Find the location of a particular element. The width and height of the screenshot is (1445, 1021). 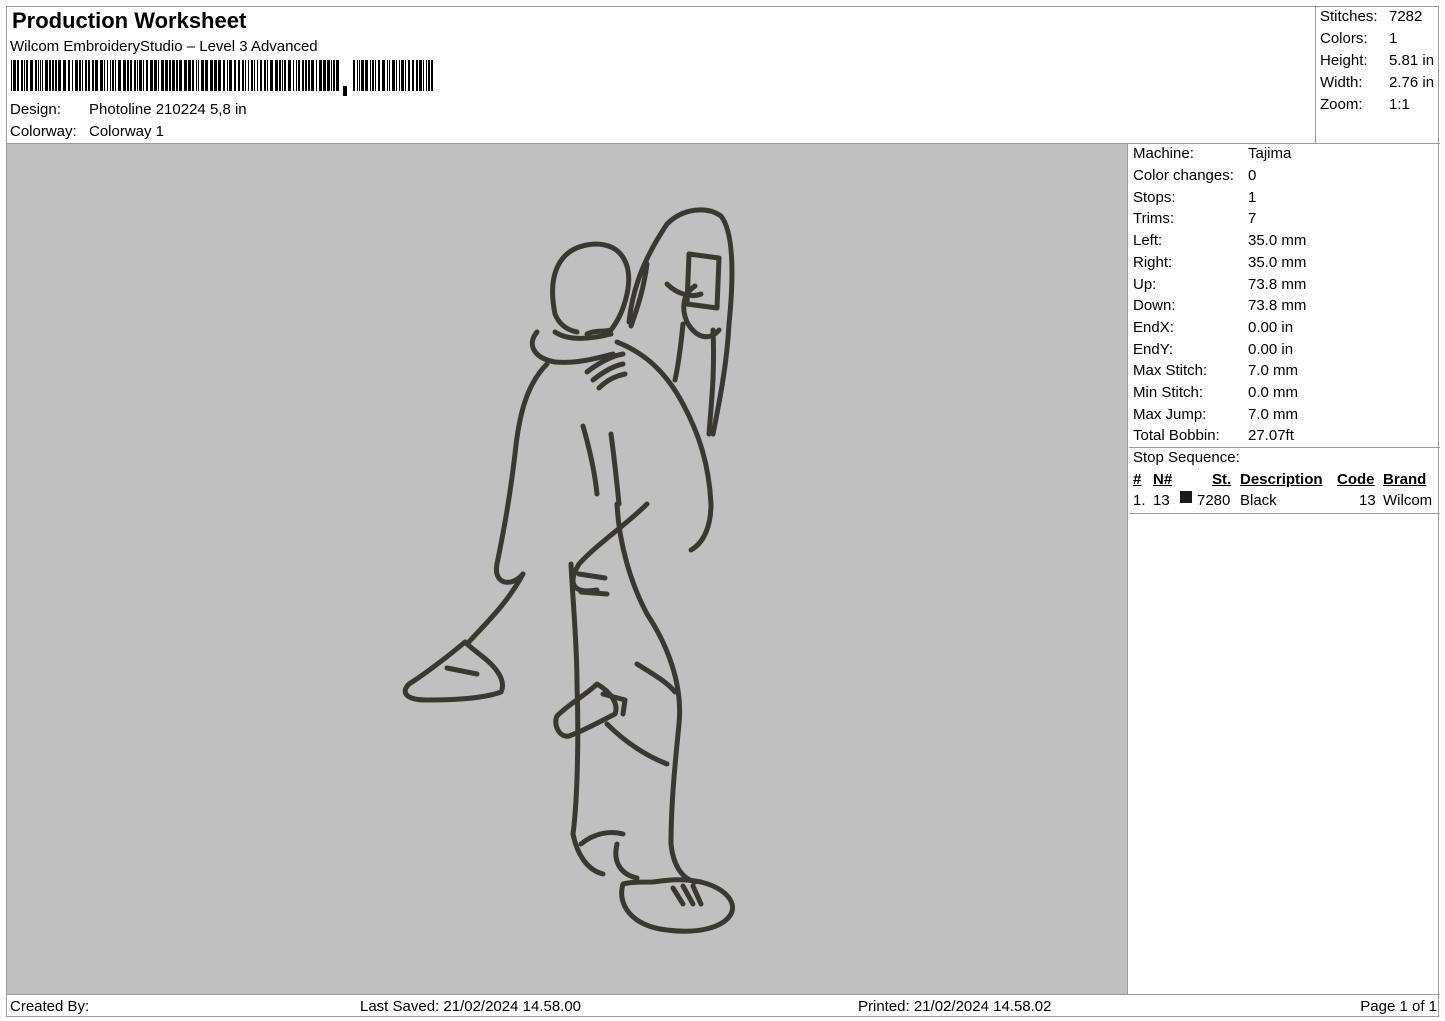

info-value: 1 is located at coordinates (1252, 197).